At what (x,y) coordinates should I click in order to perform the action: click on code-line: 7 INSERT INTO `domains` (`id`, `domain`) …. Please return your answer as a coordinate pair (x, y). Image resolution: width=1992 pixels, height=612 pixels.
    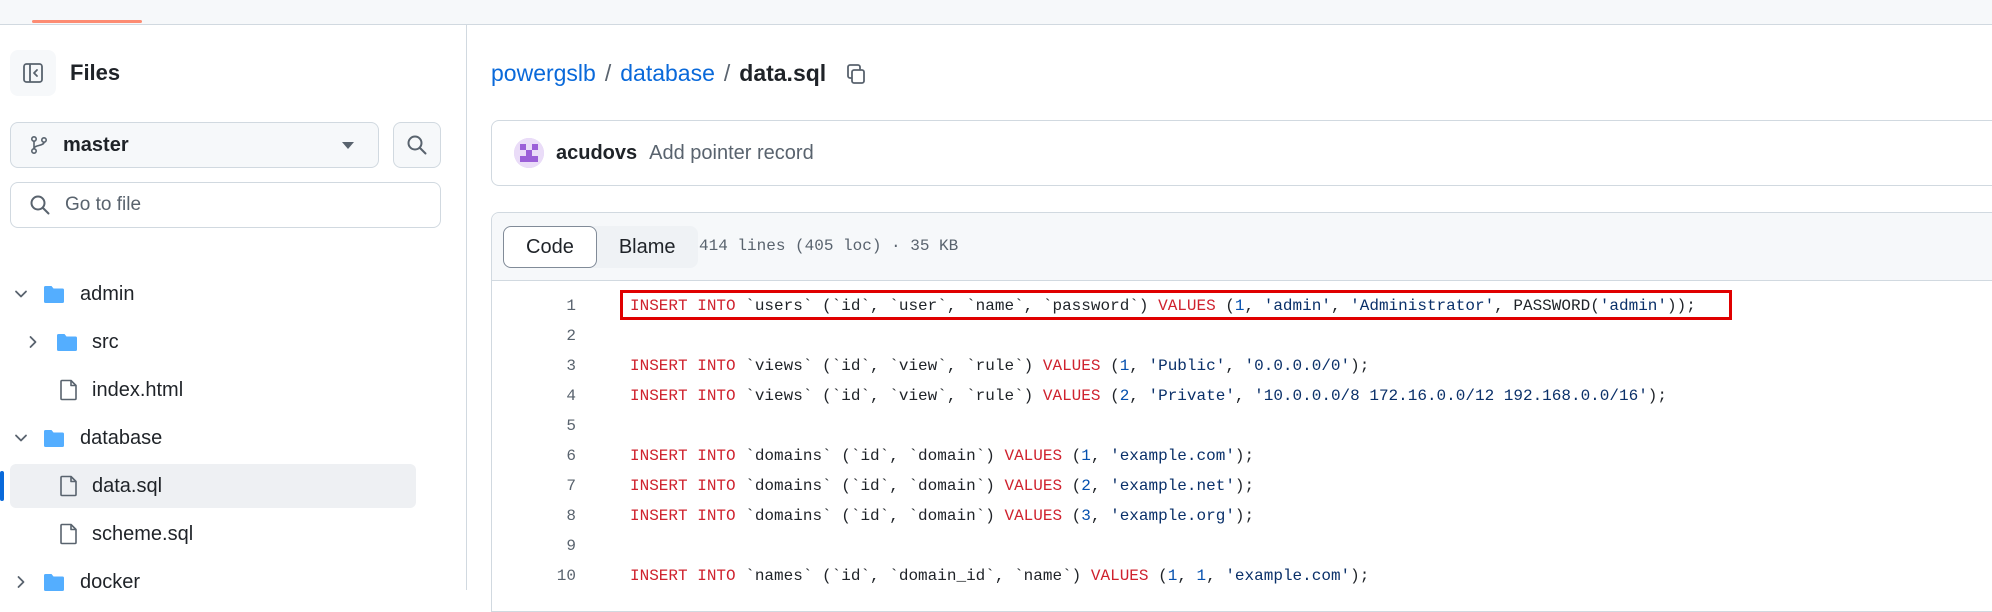
    Looking at the image, I should click on (1242, 486).